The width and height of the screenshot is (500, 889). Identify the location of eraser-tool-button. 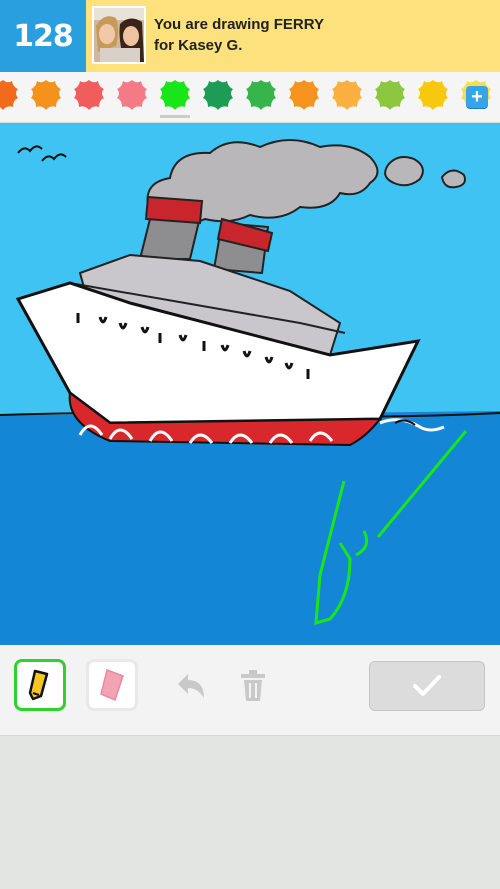
(112, 685).